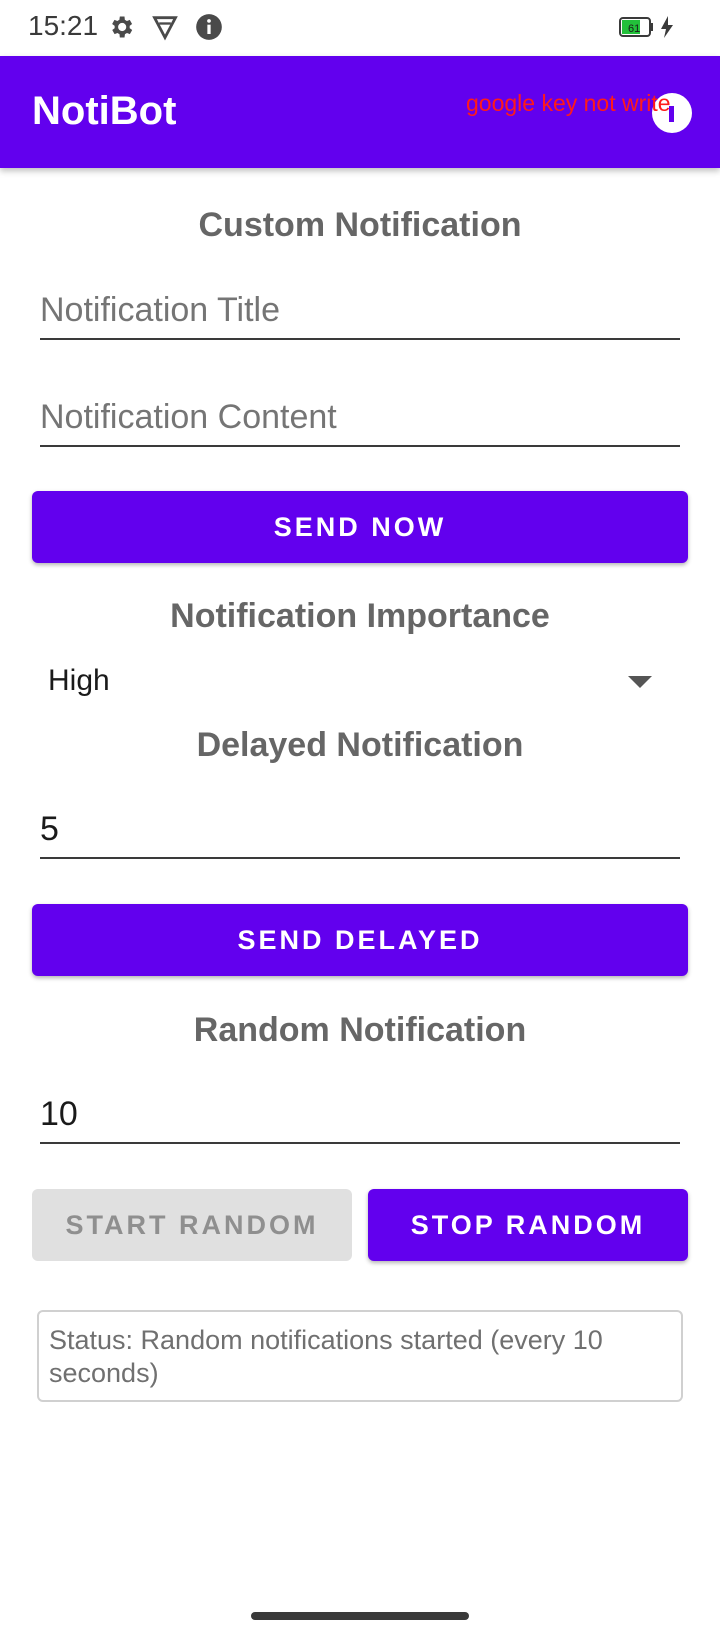 Image resolution: width=720 pixels, height=1640 pixels. What do you see at coordinates (104, 111) in the screenshot?
I see `app-title: NotiBot` at bounding box center [104, 111].